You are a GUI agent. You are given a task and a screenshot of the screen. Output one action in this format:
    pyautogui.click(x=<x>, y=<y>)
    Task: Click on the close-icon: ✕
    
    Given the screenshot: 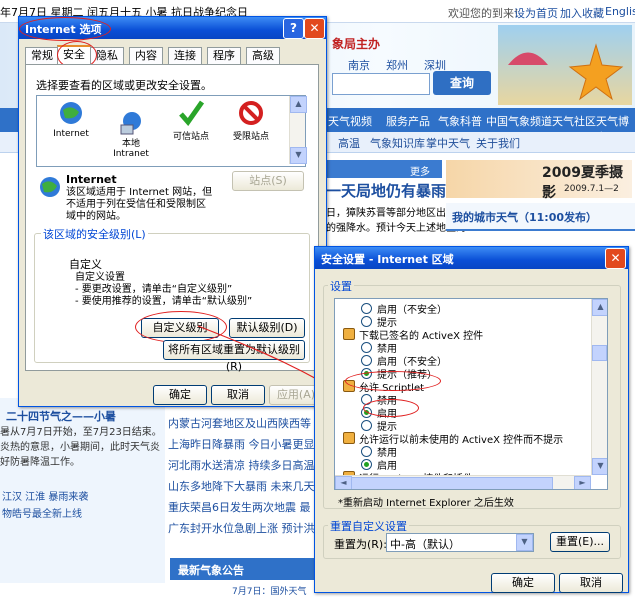 What is the action you would take?
    pyautogui.click(x=615, y=258)
    